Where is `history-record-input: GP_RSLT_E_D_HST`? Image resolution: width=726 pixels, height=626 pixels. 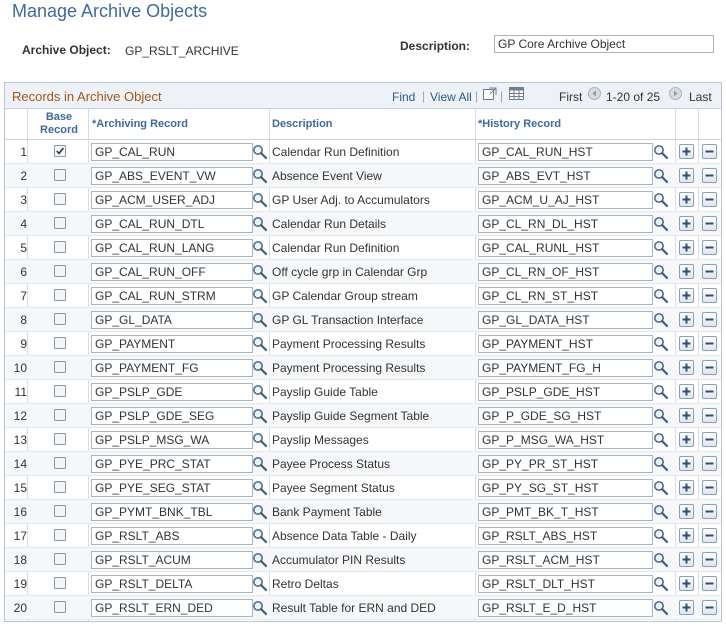 history-record-input: GP_RSLT_E_D_HST is located at coordinates (565, 608).